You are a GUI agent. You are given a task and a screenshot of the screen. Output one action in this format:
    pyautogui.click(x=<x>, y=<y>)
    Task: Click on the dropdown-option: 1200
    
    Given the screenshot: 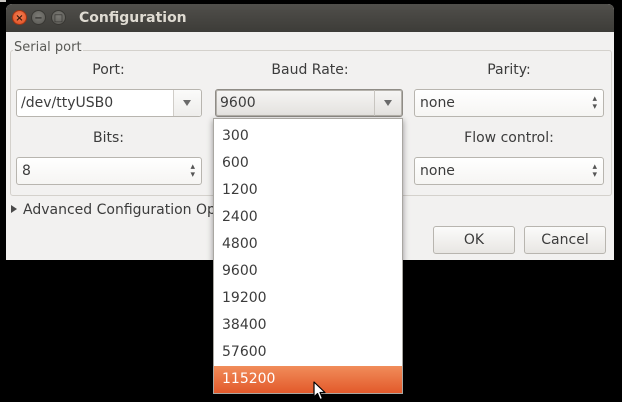 What is the action you would take?
    pyautogui.click(x=308, y=190)
    